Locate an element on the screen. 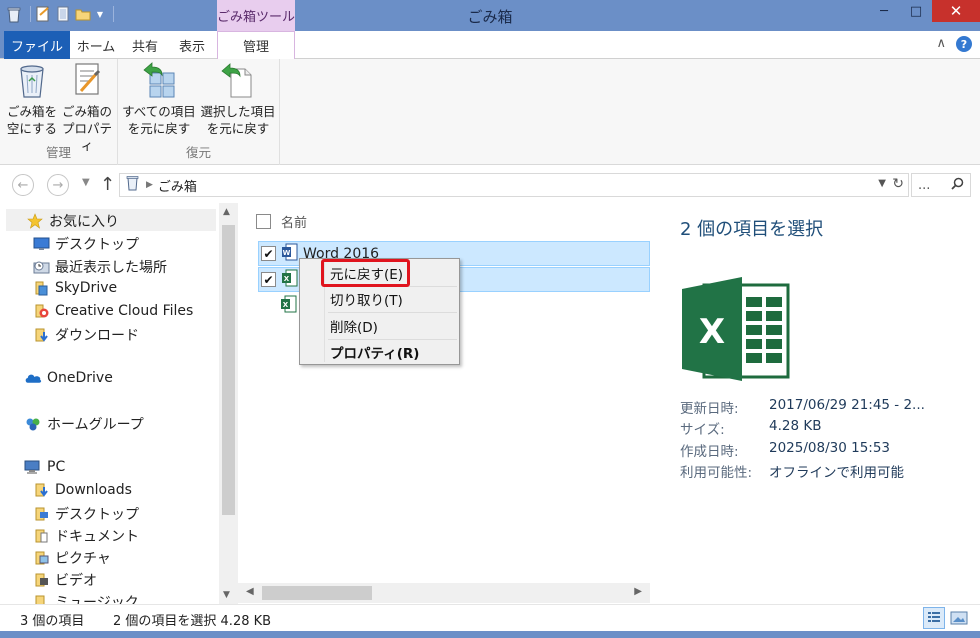 The width and height of the screenshot is (980, 638). nav-pane-scrollbar: ▲ ▼ is located at coordinates (228, 403).